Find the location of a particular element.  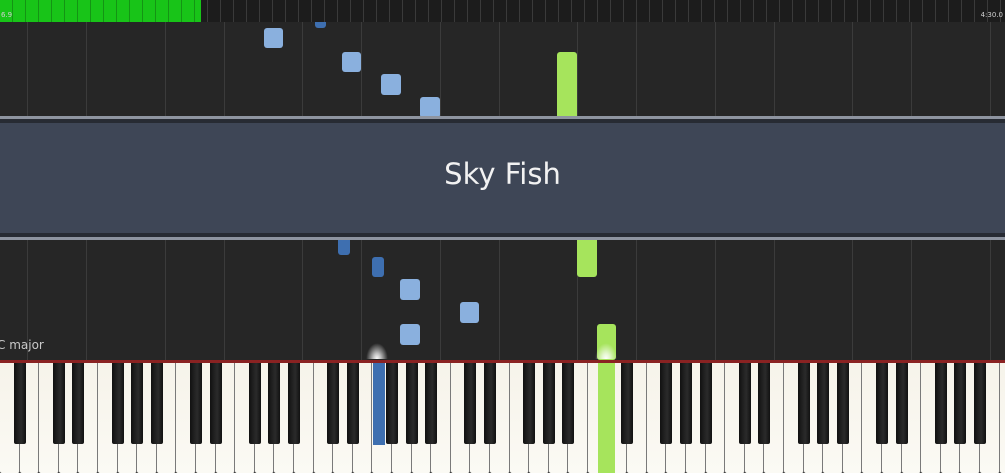

left-hand-key is located at coordinates (379, 404).